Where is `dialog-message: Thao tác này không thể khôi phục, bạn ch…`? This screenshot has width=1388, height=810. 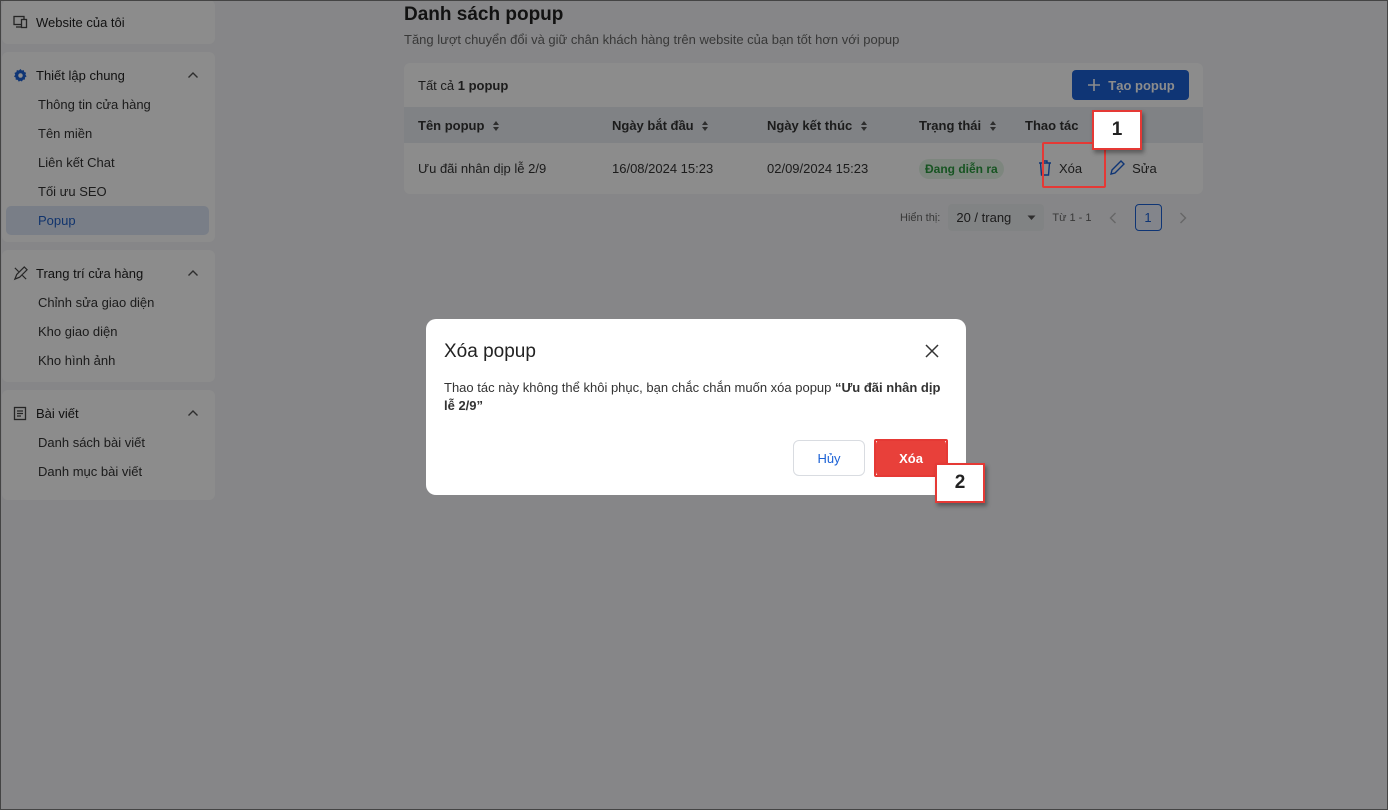 dialog-message: Thao tác này không thể khôi phục, bạn ch… is located at coordinates (694, 397).